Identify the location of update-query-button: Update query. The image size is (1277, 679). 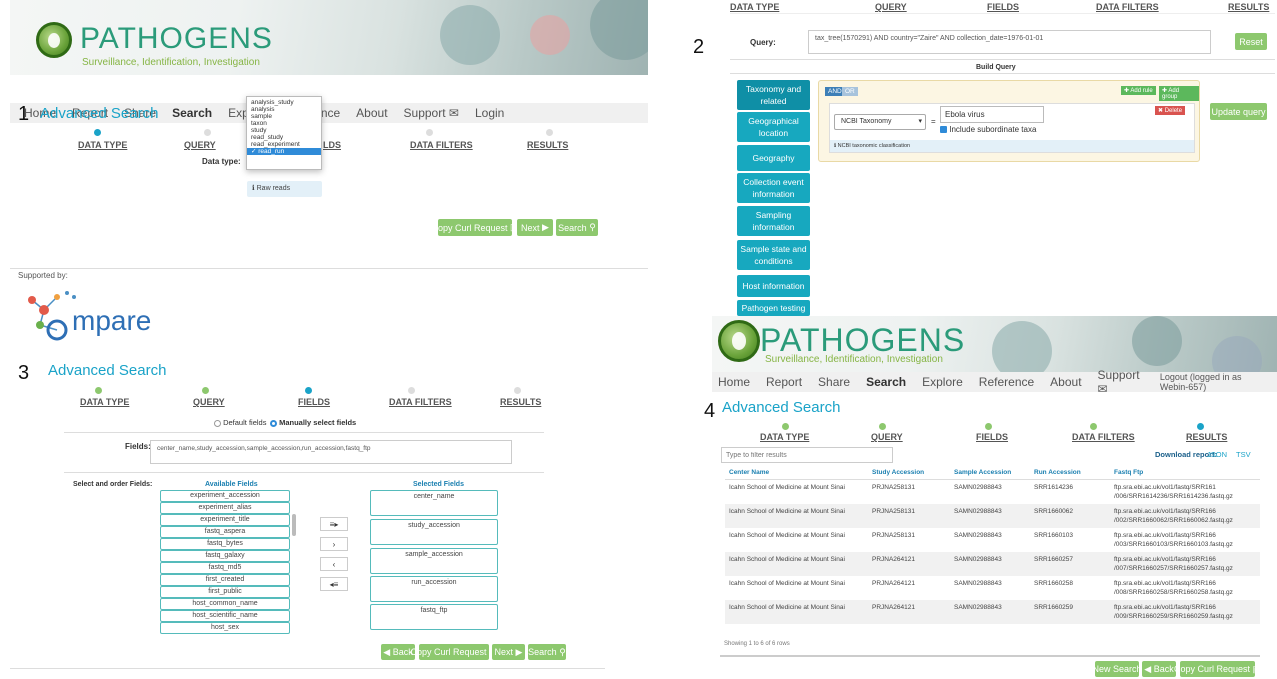
(1238, 111).